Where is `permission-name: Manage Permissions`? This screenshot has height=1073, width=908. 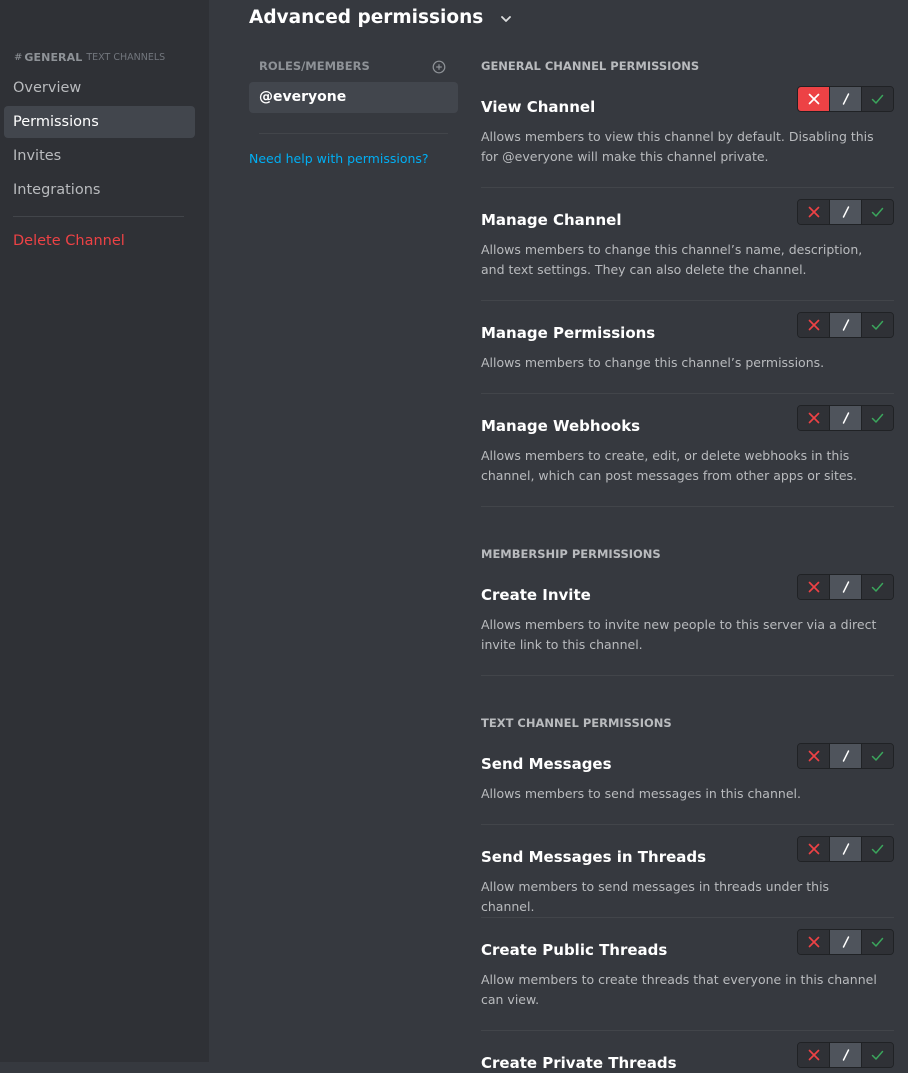
permission-name: Manage Permissions is located at coordinates (568, 333).